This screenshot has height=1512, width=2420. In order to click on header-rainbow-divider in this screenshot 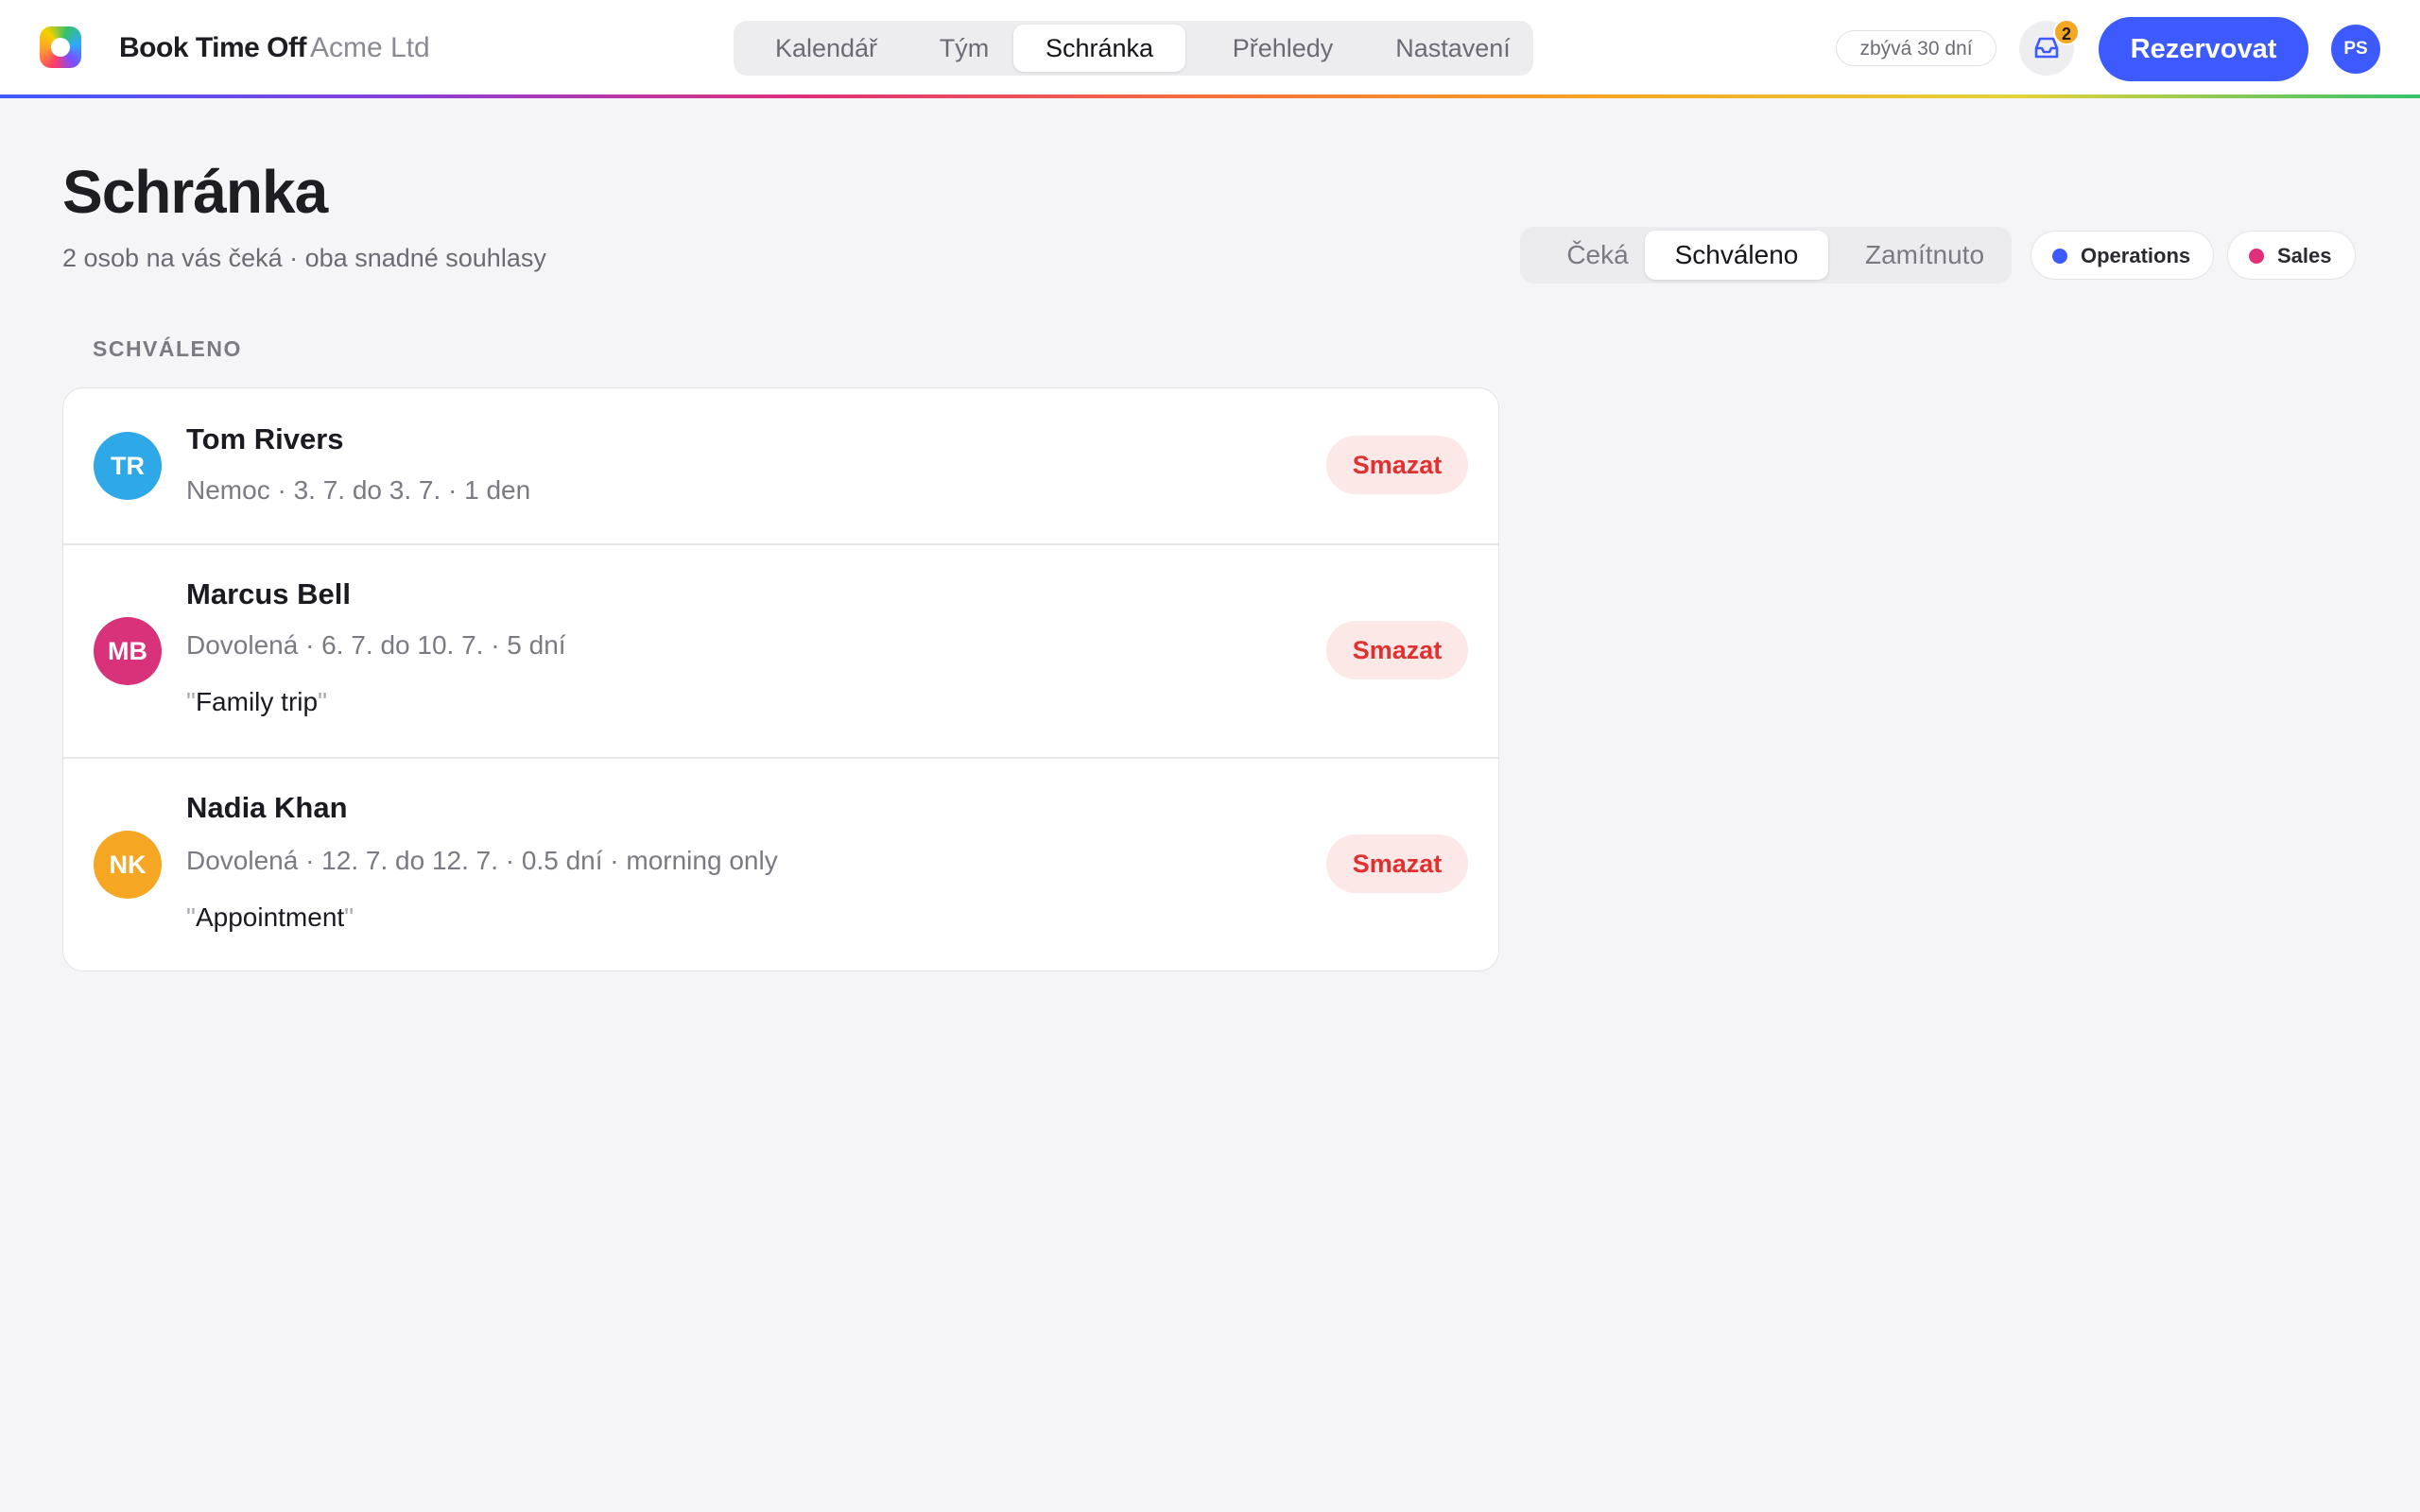, I will do `click(1210, 96)`.